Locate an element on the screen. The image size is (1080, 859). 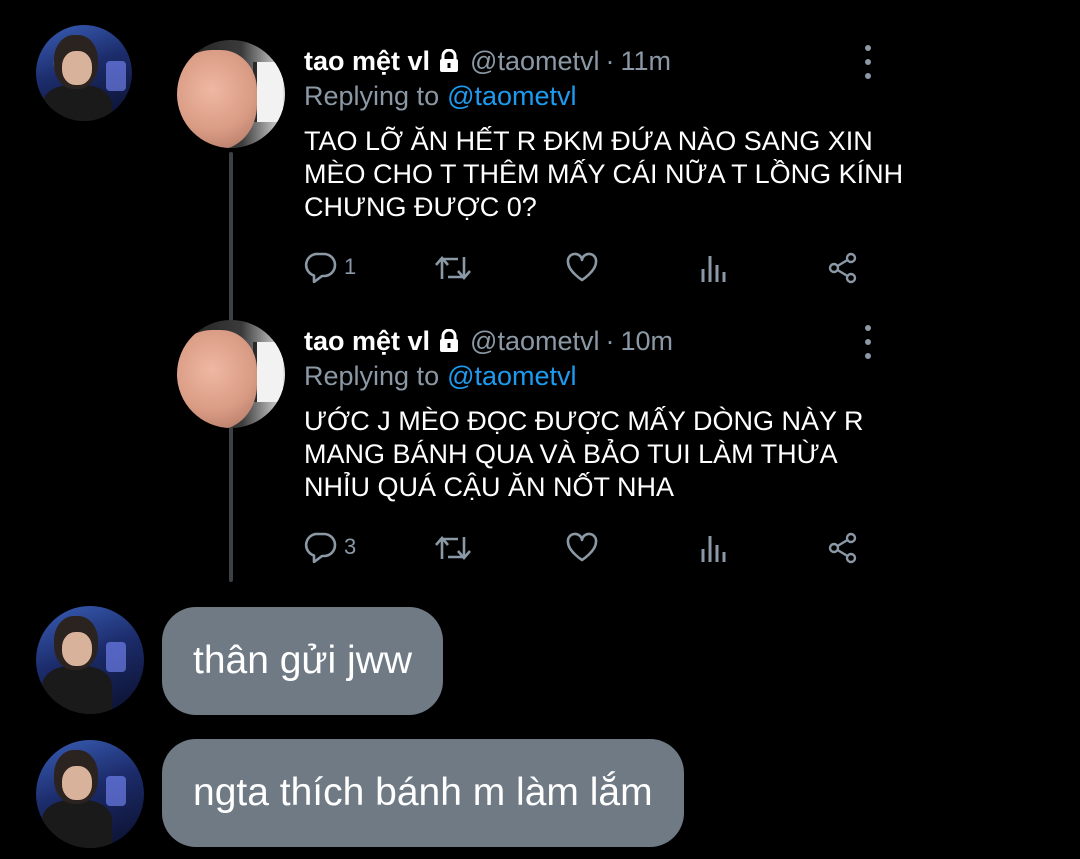
reply-count: 1 is located at coordinates (350, 266).